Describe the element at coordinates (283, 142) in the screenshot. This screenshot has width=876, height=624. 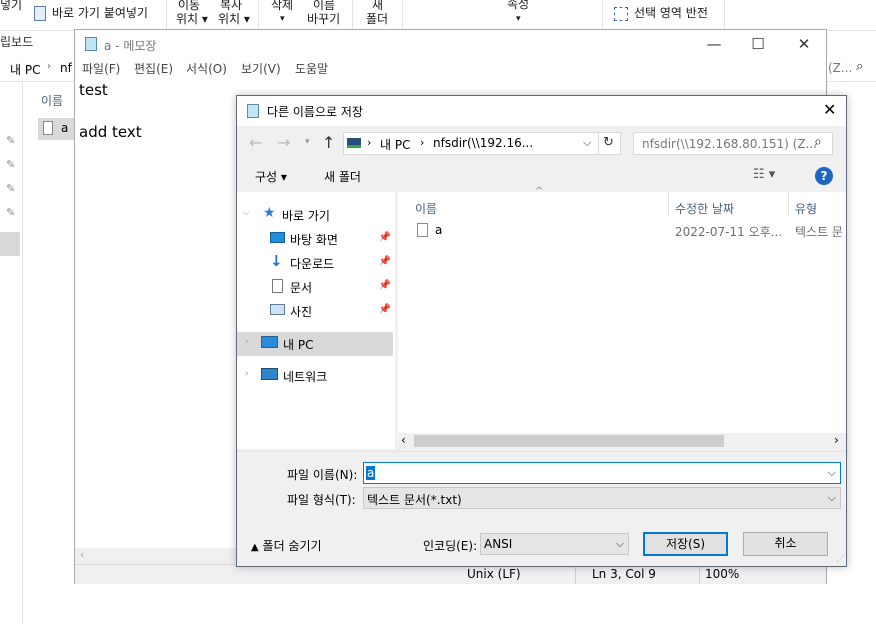
I see `forward-arrow-icon: →` at that location.